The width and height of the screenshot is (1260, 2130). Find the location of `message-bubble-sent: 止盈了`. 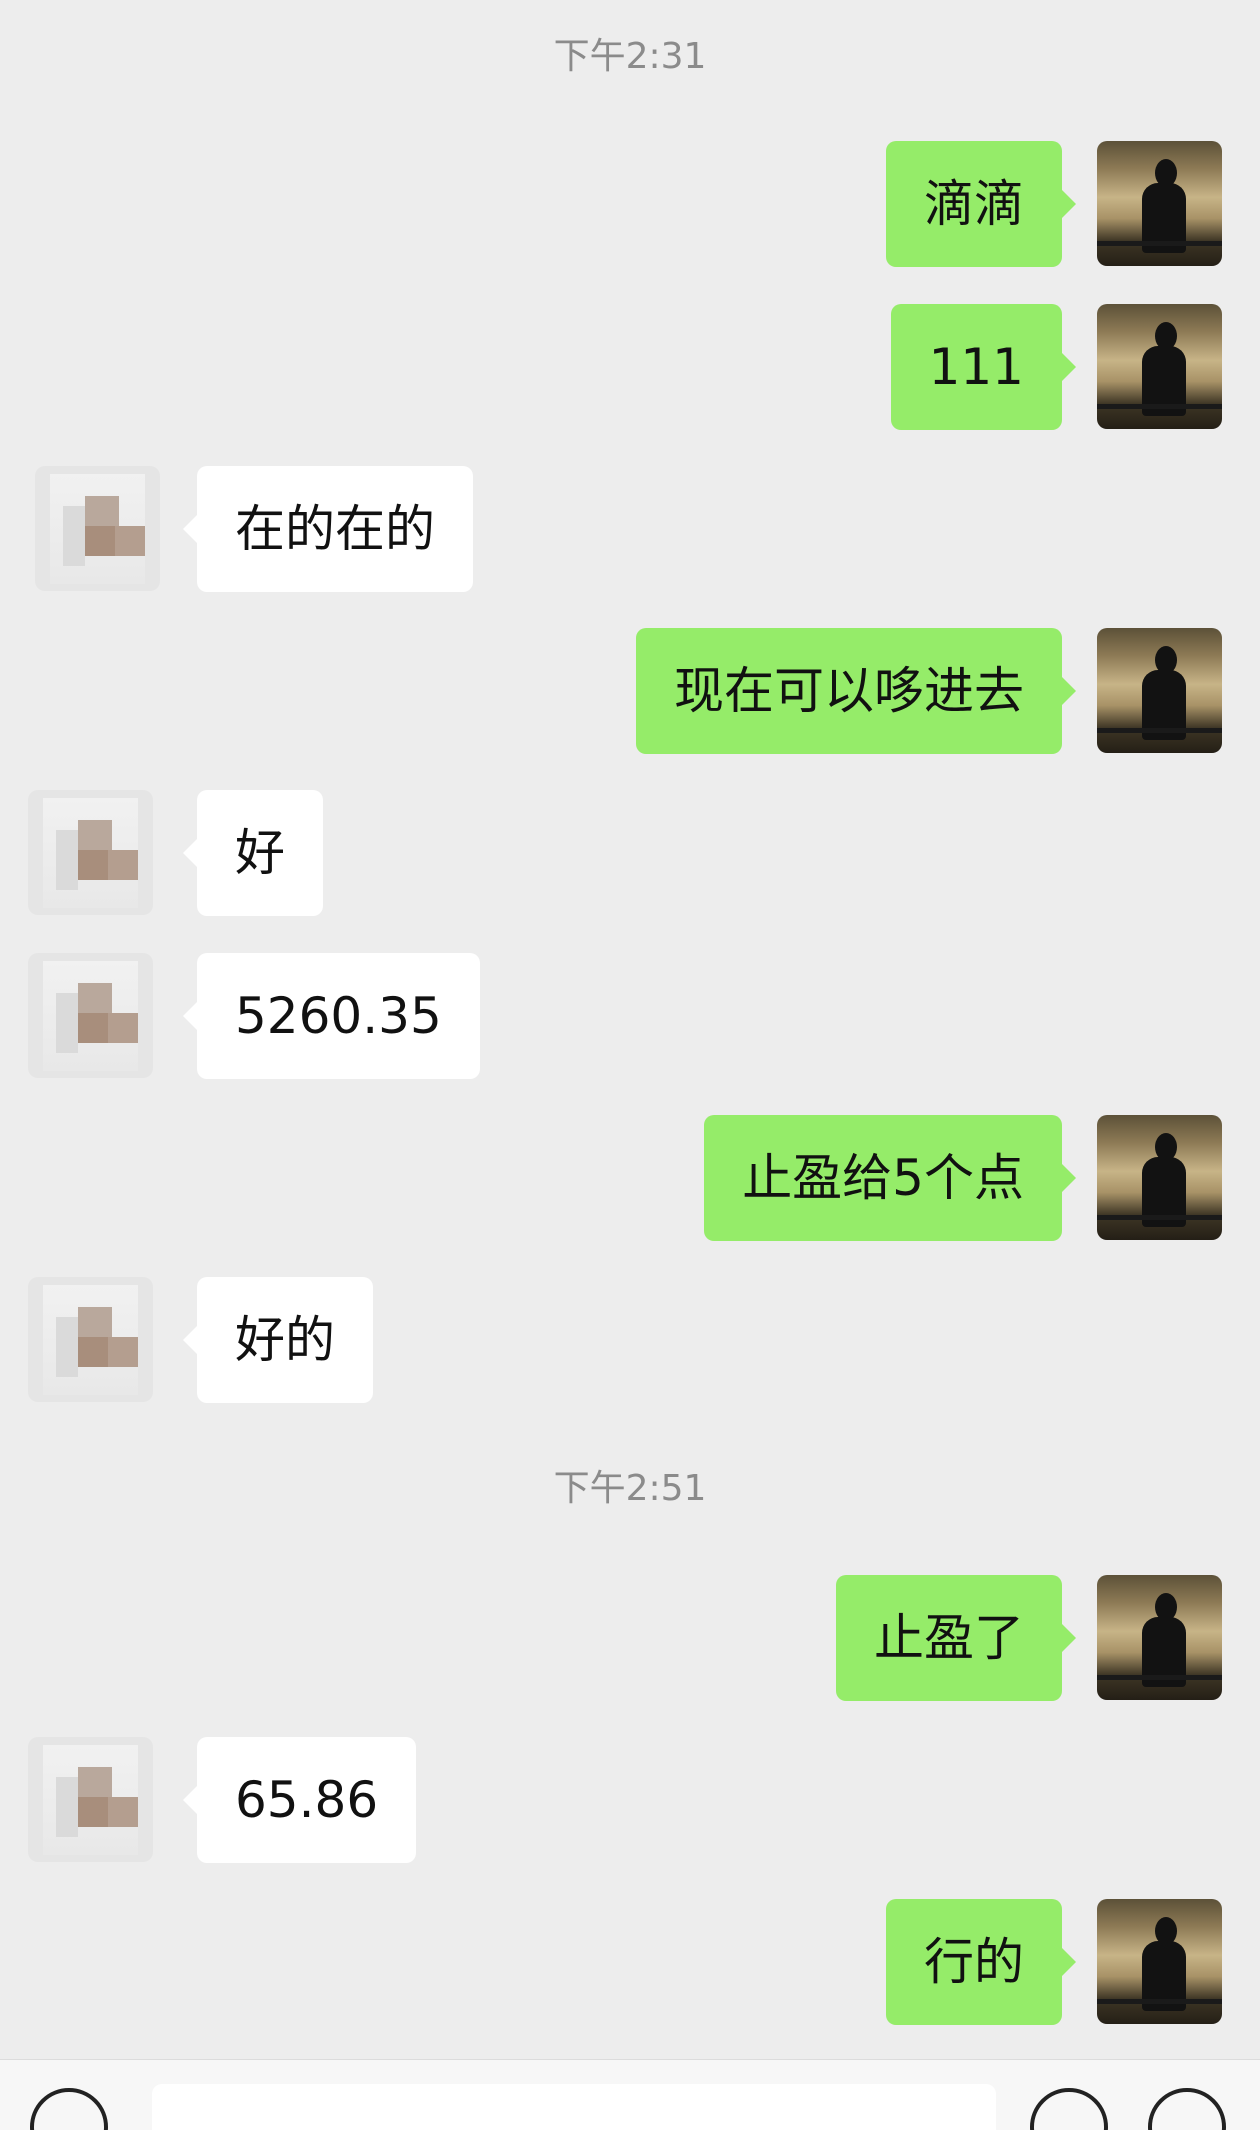

message-bubble-sent: 止盈了 is located at coordinates (956, 1638).